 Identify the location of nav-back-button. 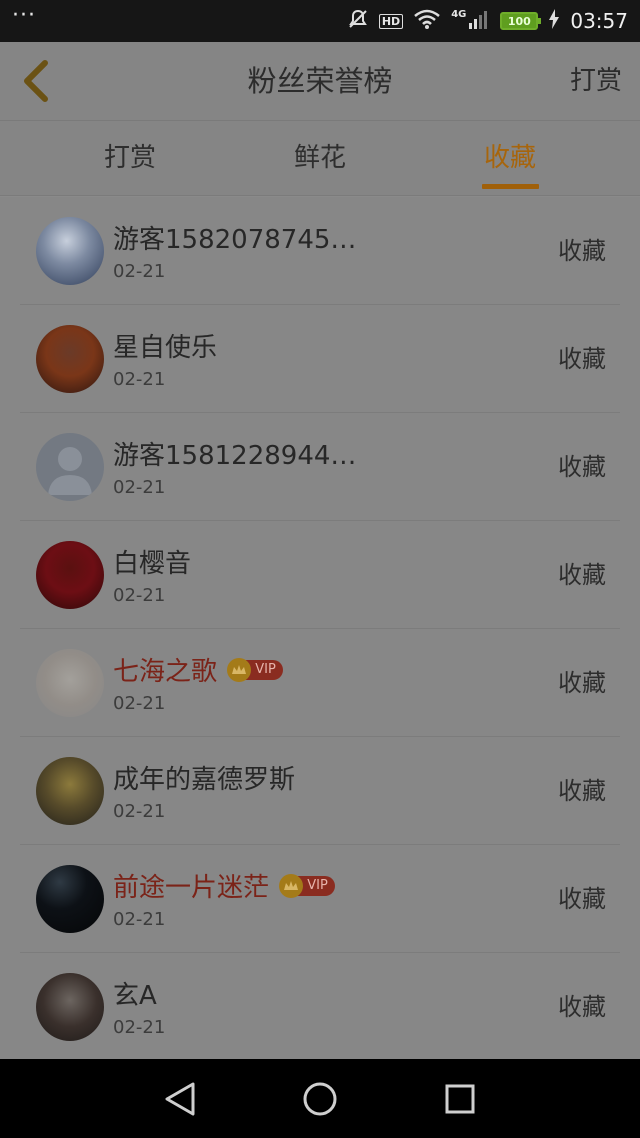
(180, 1099).